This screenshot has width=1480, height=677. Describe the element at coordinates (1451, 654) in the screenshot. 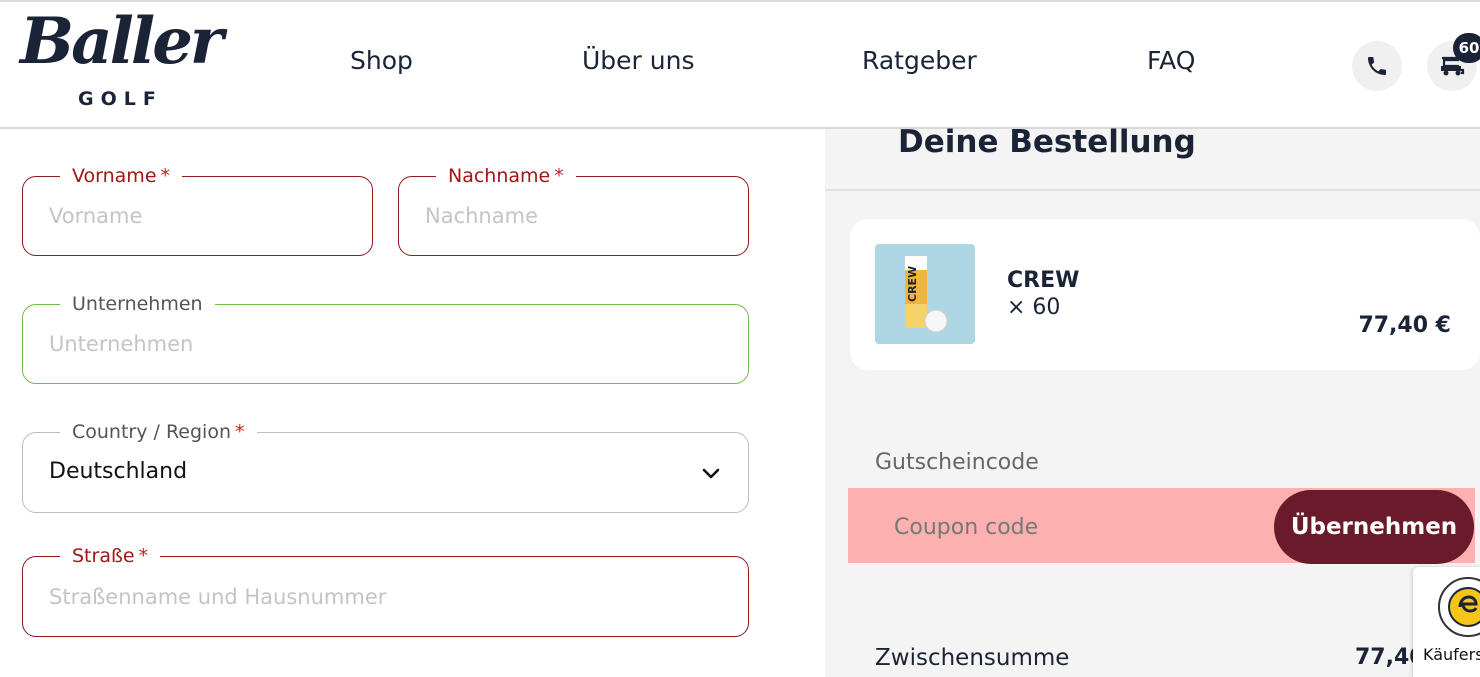

I see `trust-widget-text: Käufers` at that location.